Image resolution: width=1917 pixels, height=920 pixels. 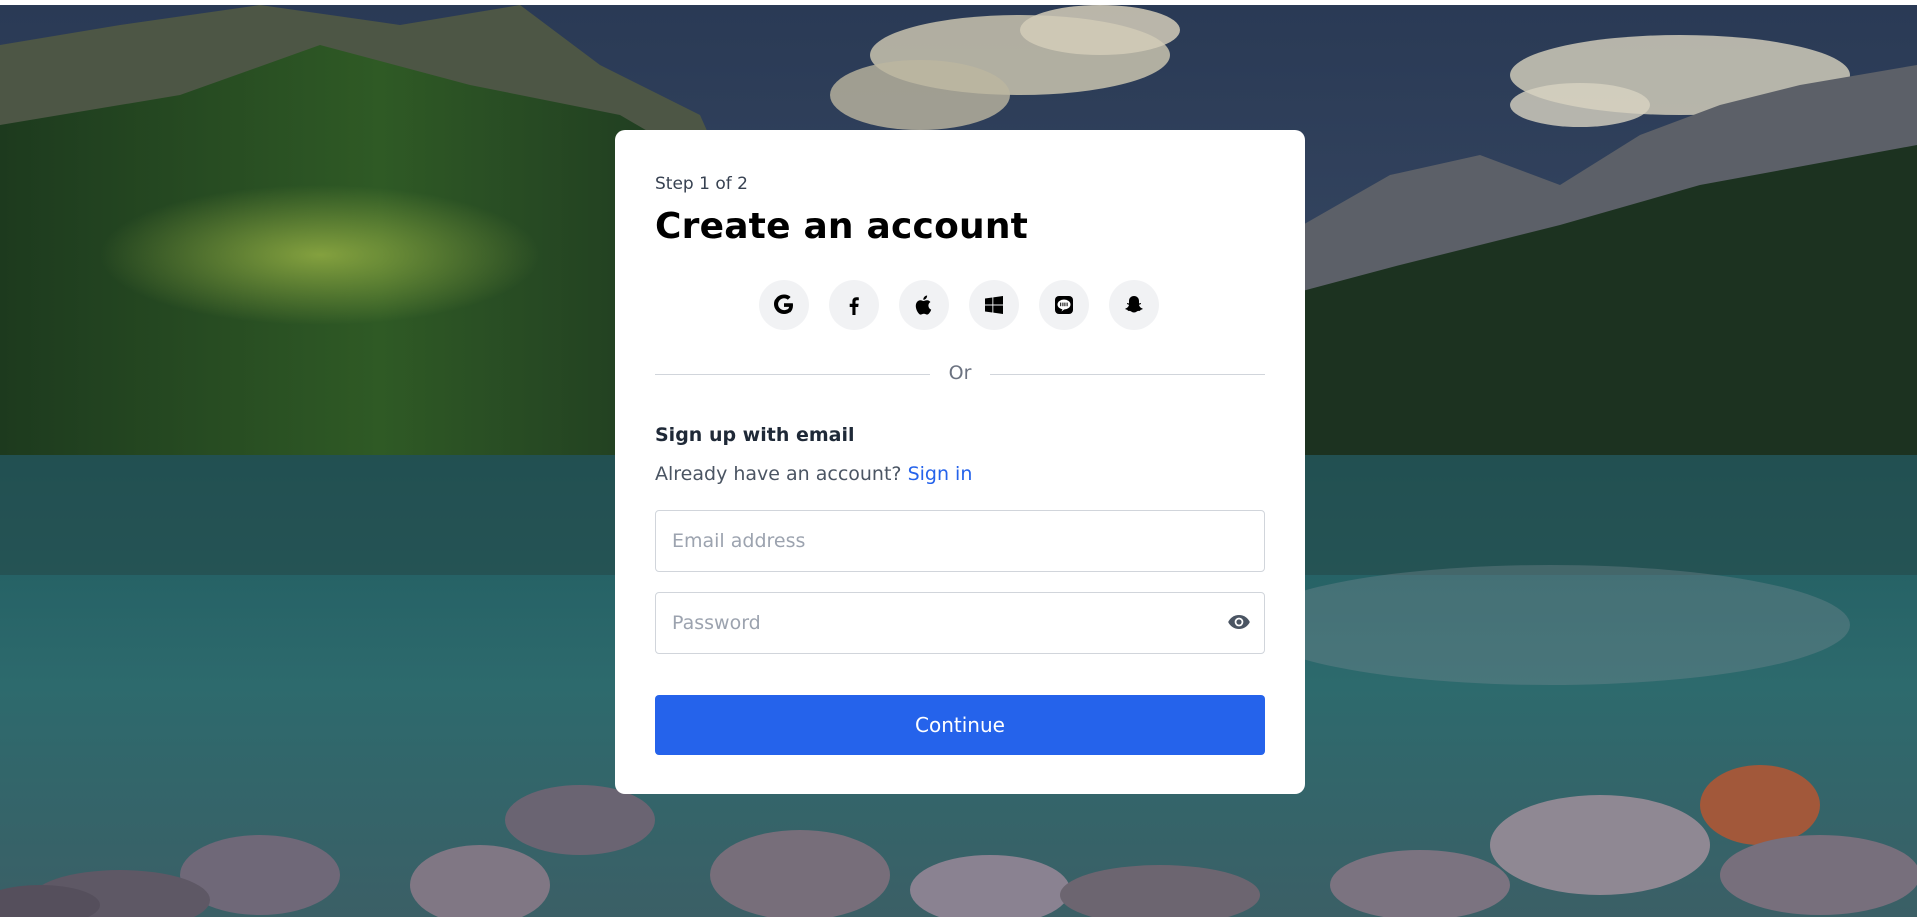 I want to click on sign-in-prompt: Already have an account? Sign in, so click(x=813, y=474).